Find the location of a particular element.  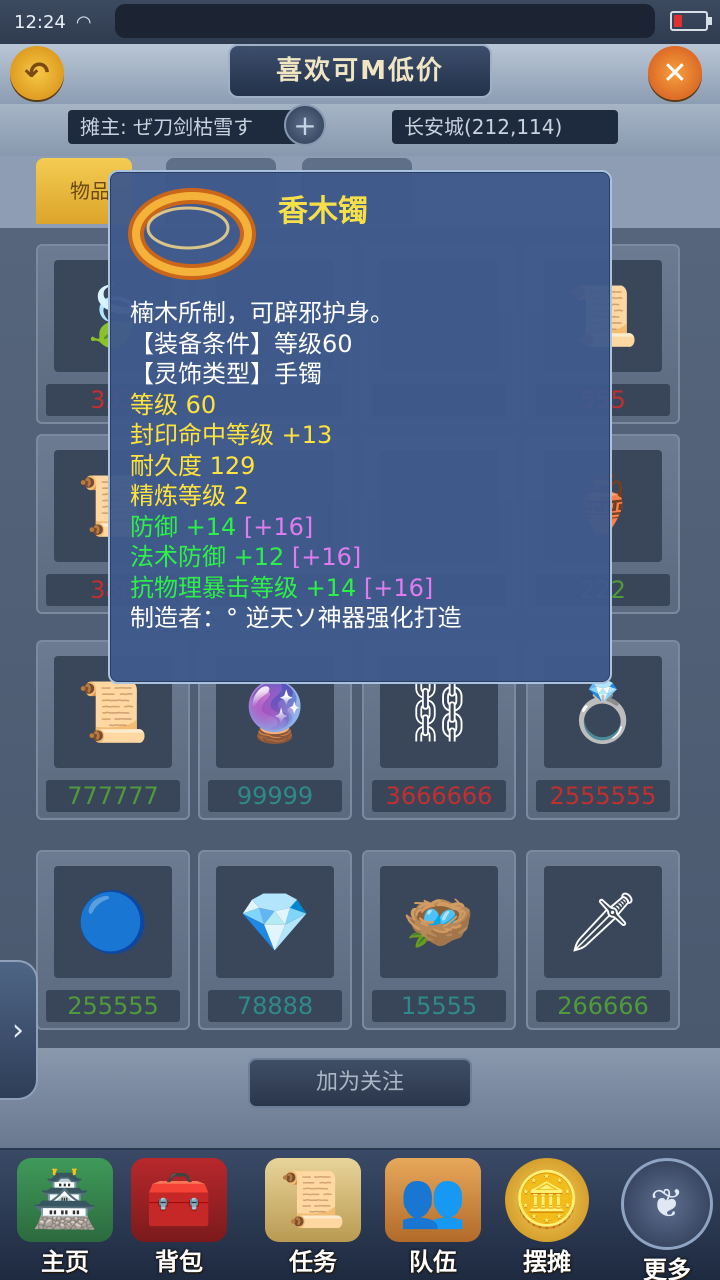

nav-more-label: 更多 is located at coordinates (667, 1268).